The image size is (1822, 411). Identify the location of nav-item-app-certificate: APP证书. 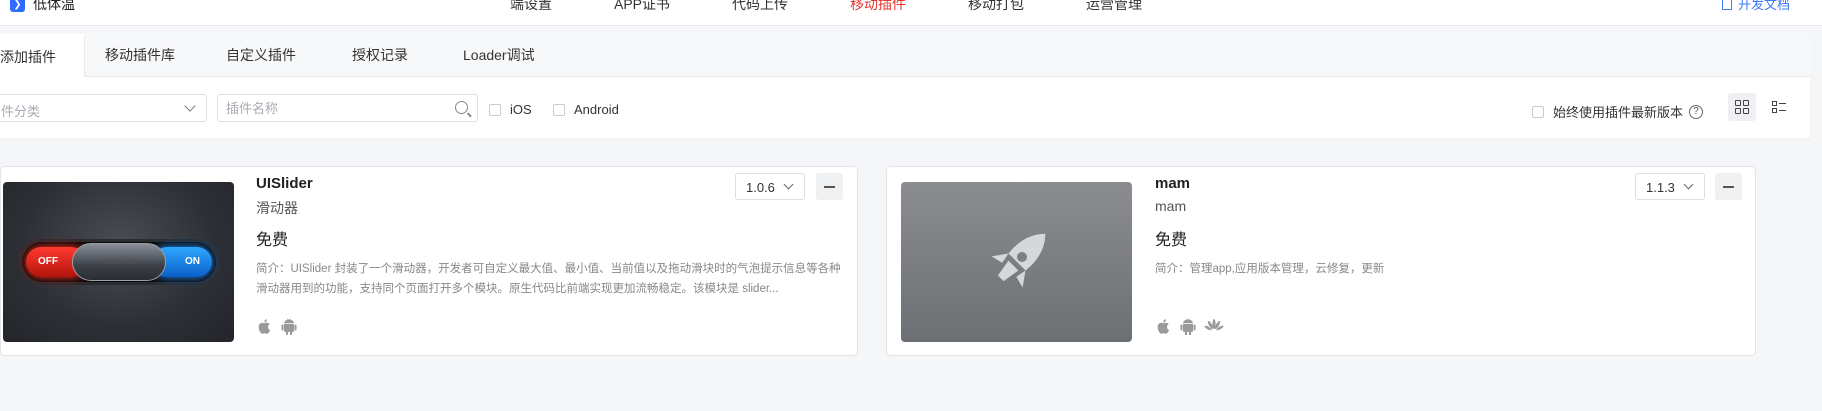
(642, 7).